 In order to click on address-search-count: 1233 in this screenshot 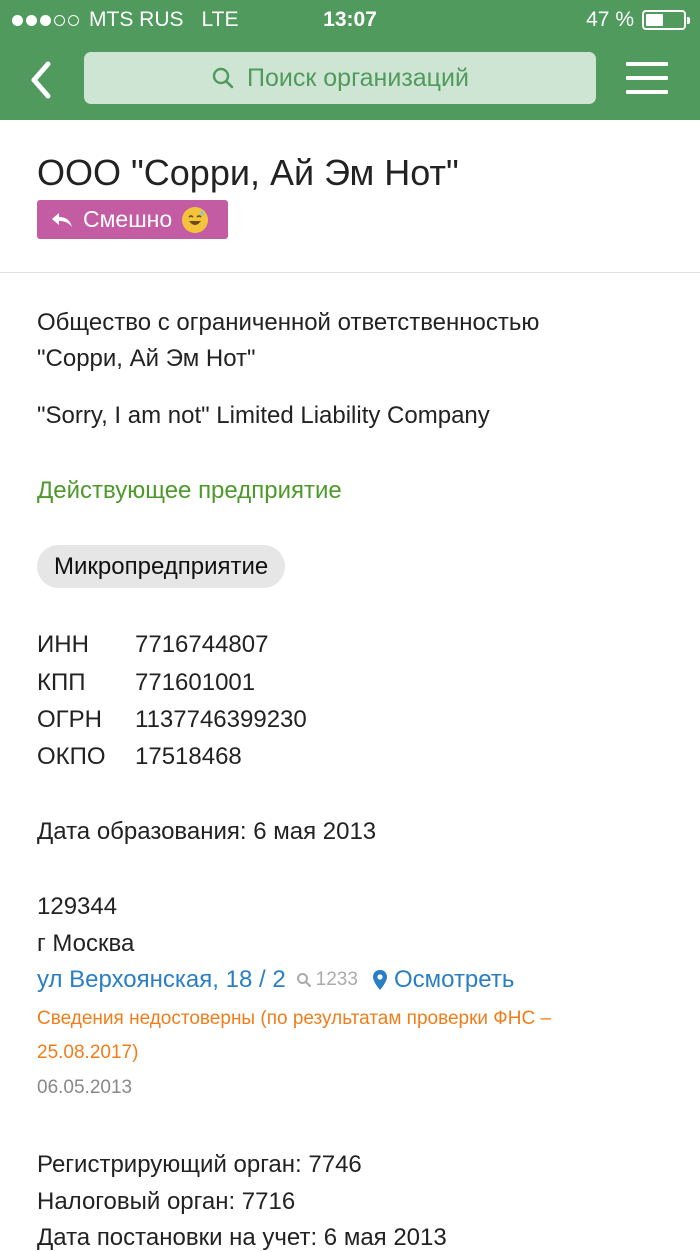, I will do `click(327, 980)`.